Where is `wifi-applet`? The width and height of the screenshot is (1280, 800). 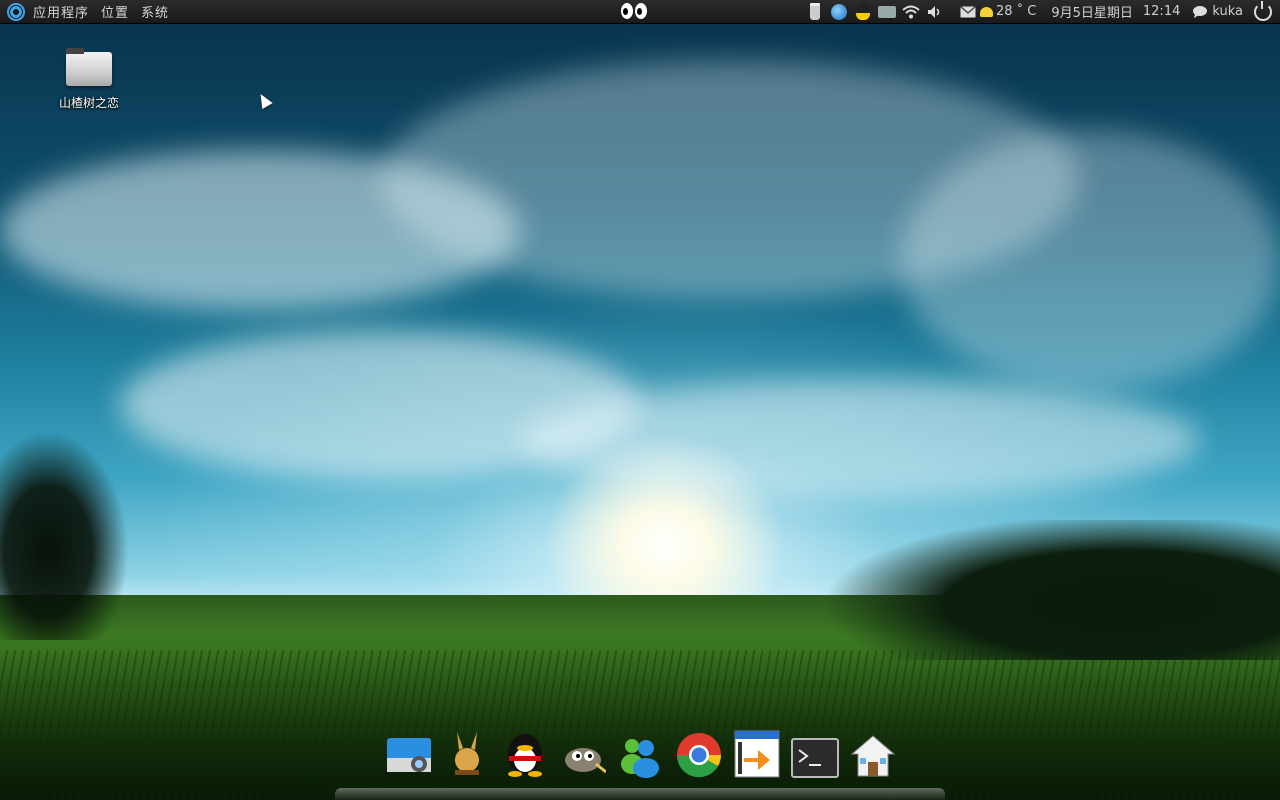 wifi-applet is located at coordinates (911, 12).